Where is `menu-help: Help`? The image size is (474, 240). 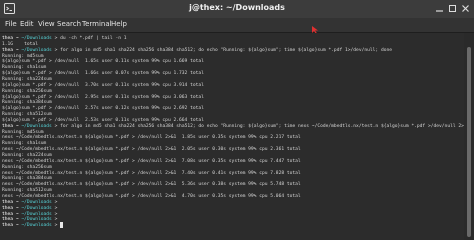 menu-help: Help is located at coordinates (119, 24).